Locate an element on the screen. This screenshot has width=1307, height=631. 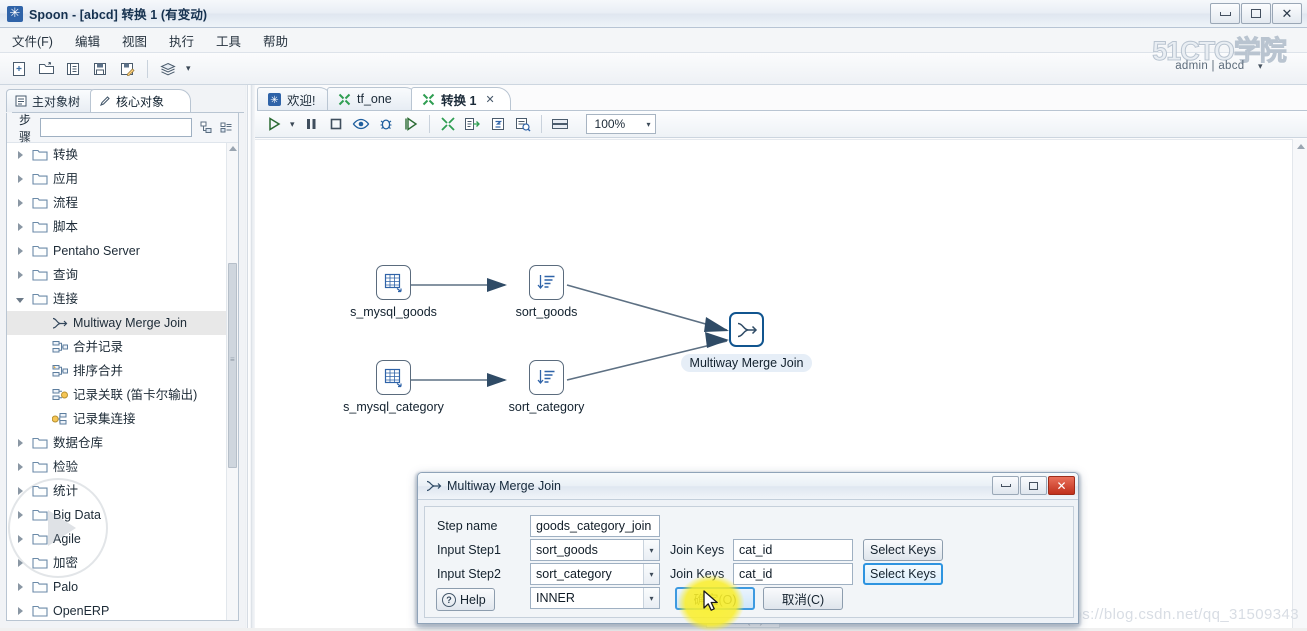
join-type-combobox: INNER ▾ is located at coordinates (595, 598).